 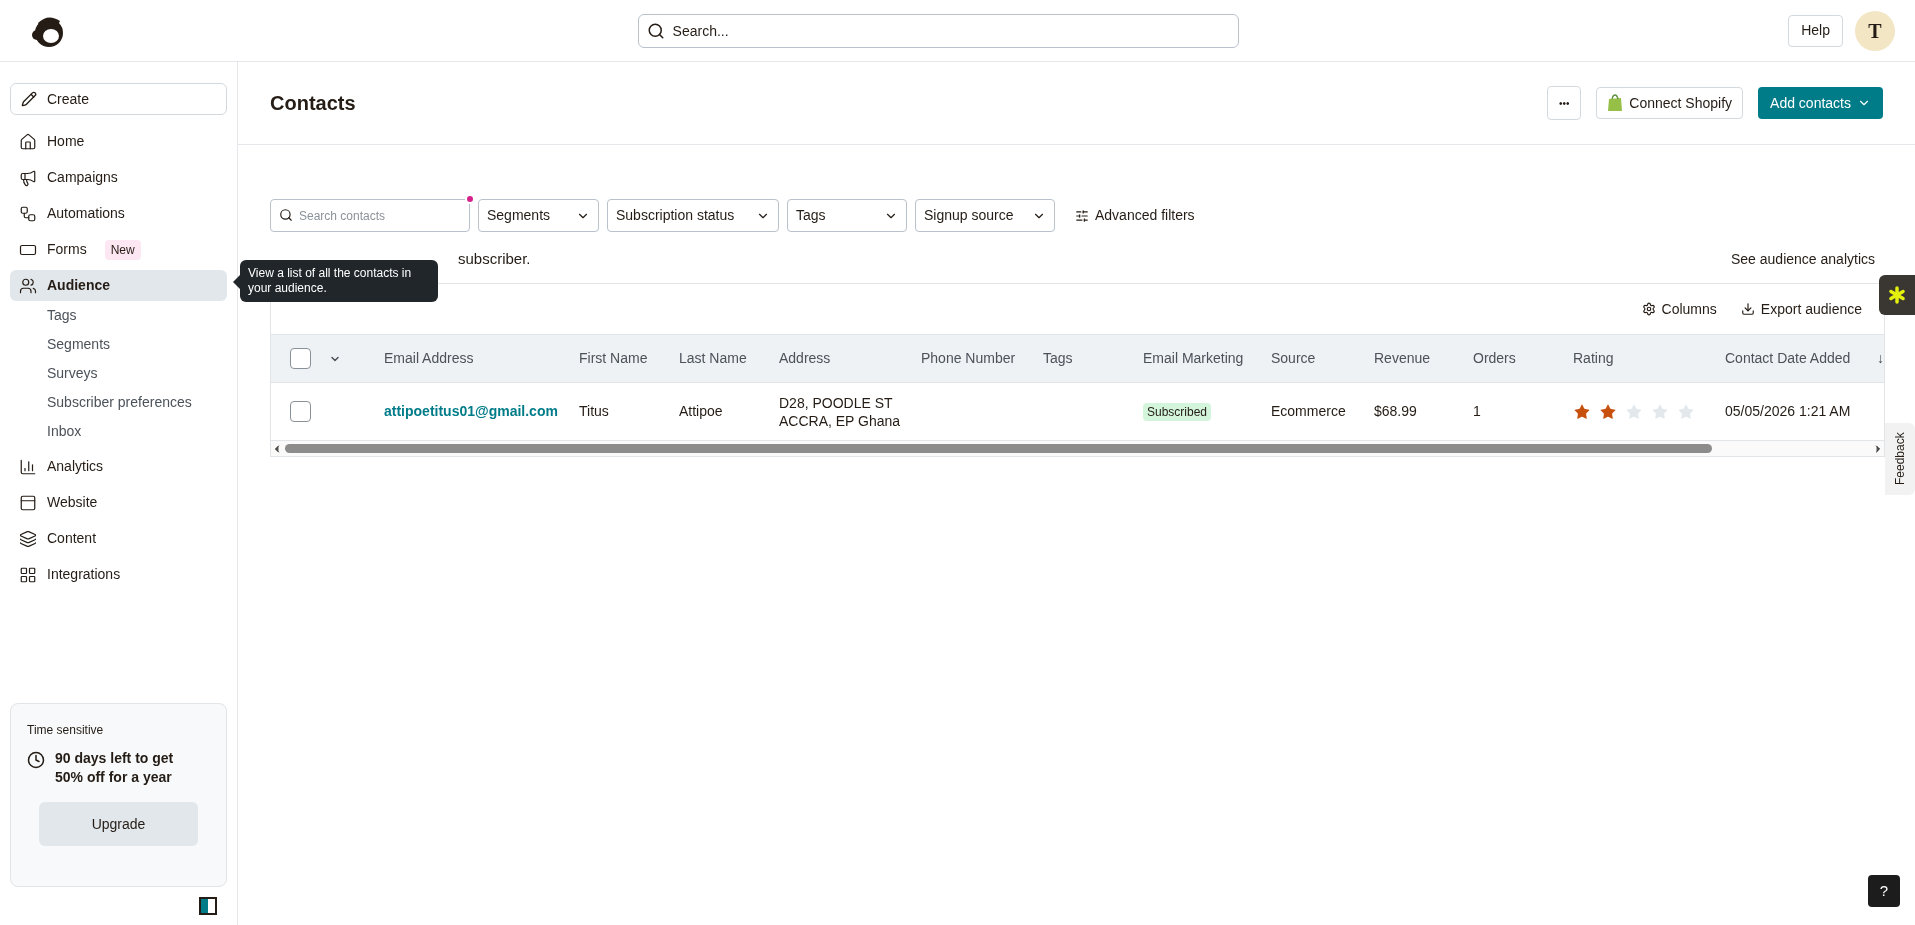 What do you see at coordinates (1177, 412) in the screenshot?
I see `status-badge: Subscribed` at bounding box center [1177, 412].